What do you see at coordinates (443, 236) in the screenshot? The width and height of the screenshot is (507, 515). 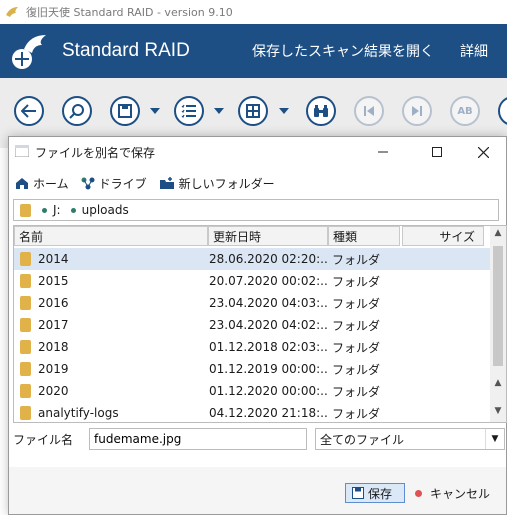 I see `column-header-size: サイズ` at bounding box center [443, 236].